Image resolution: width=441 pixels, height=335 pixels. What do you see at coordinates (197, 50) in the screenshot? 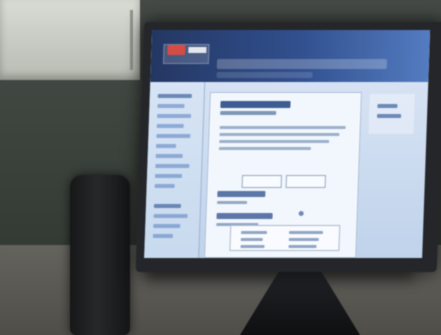
I see `logo-text-block` at bounding box center [197, 50].